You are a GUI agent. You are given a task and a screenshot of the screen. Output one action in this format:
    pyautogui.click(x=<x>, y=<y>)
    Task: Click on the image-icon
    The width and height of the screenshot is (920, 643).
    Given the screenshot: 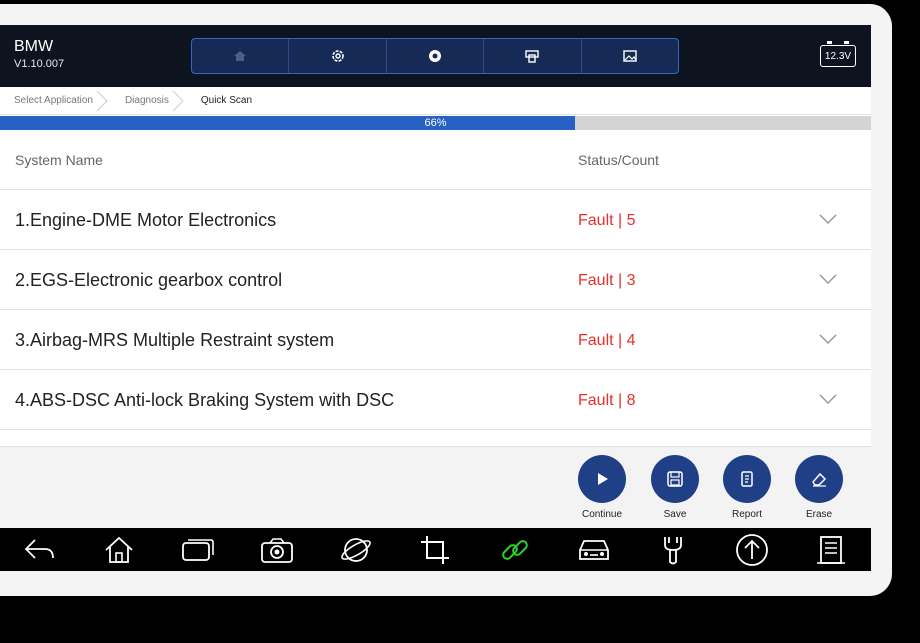 What is the action you would take?
    pyautogui.click(x=630, y=56)
    